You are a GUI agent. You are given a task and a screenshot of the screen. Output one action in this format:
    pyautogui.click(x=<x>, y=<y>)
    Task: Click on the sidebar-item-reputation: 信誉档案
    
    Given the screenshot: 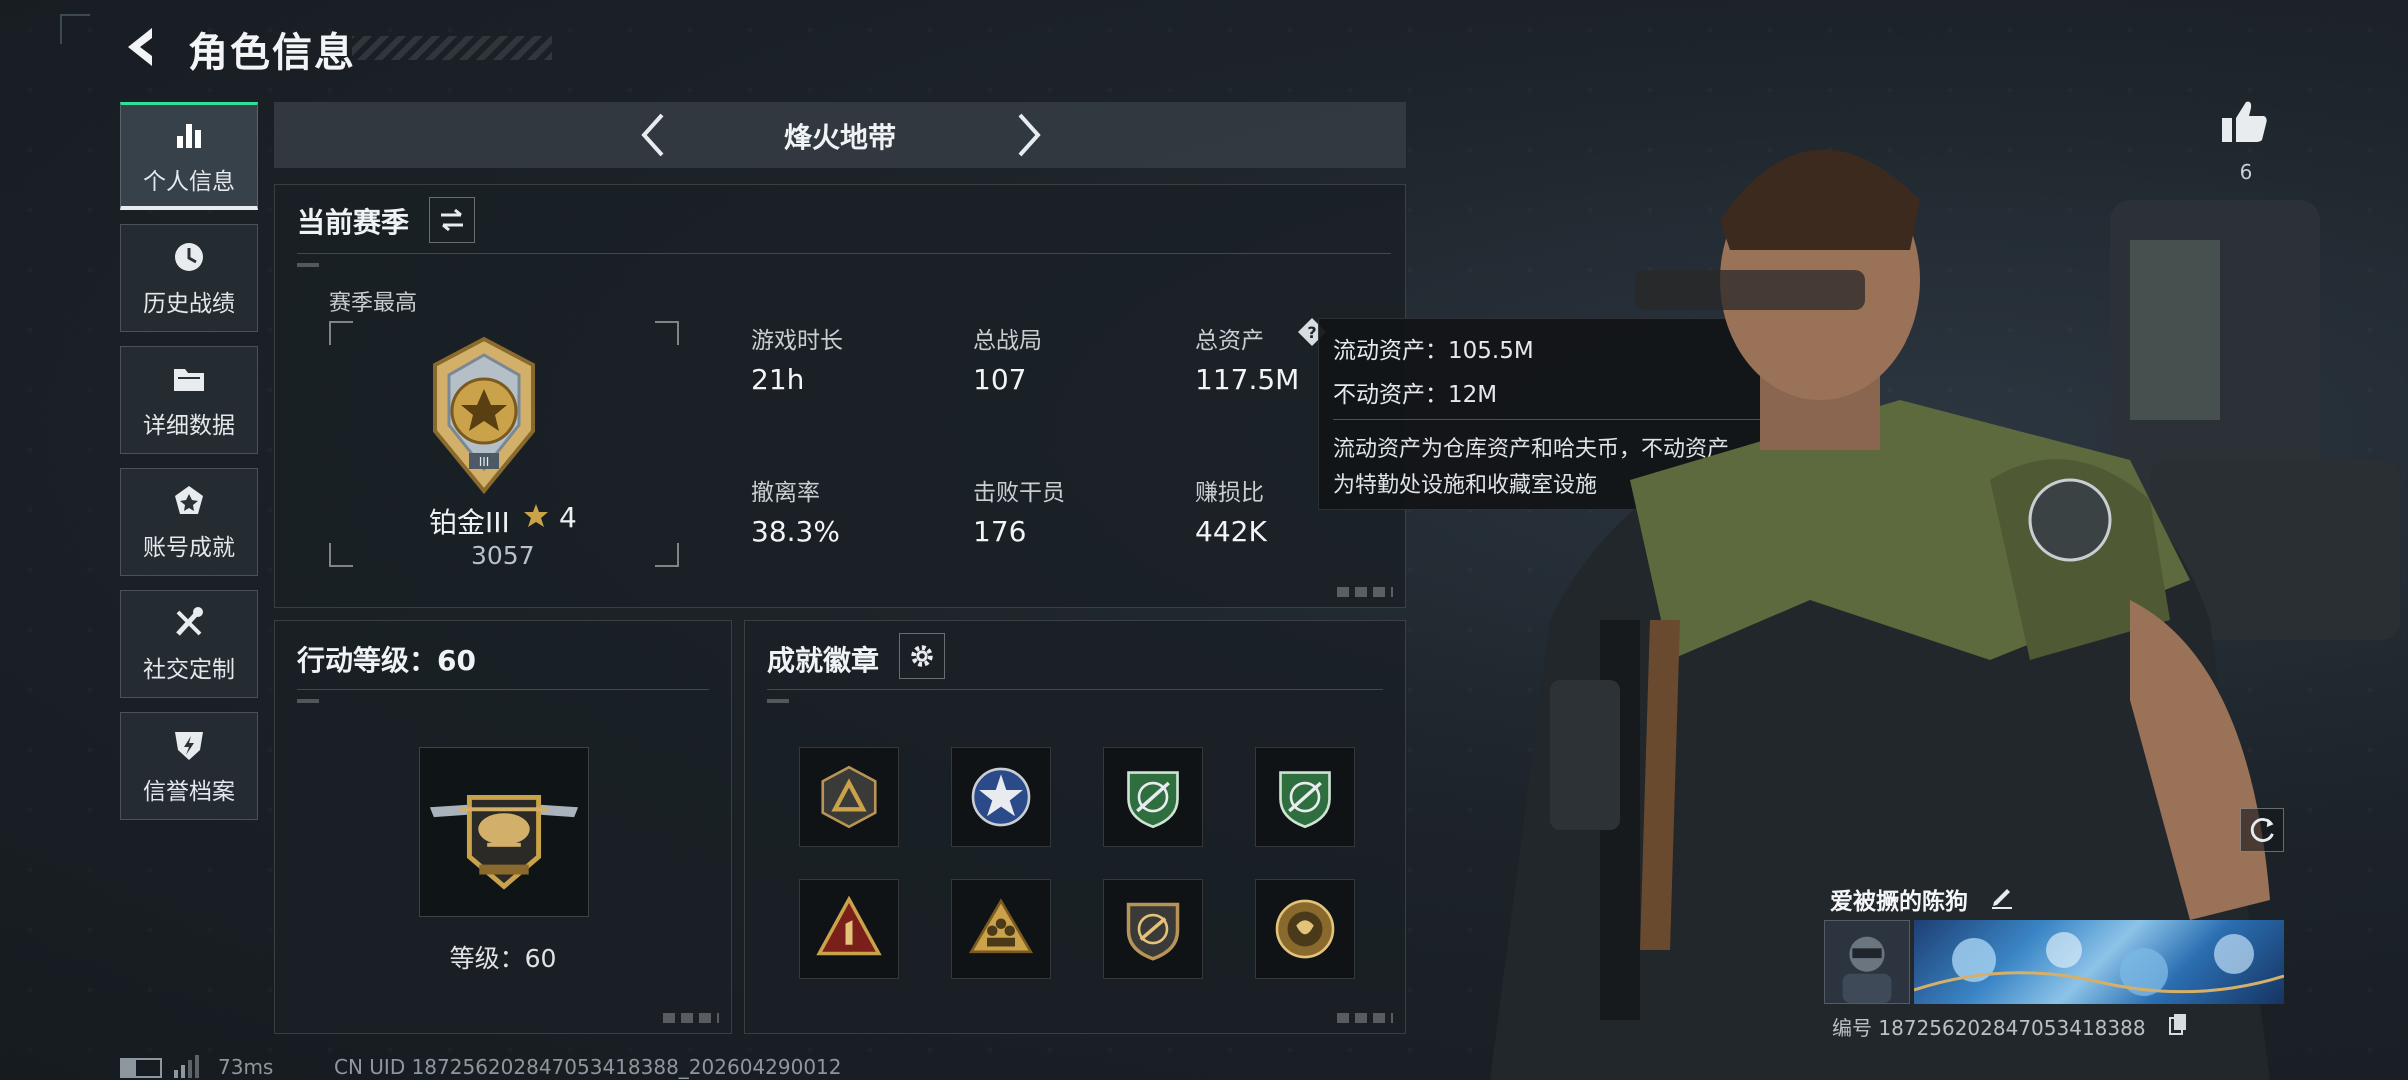 What is the action you would take?
    pyautogui.click(x=189, y=766)
    